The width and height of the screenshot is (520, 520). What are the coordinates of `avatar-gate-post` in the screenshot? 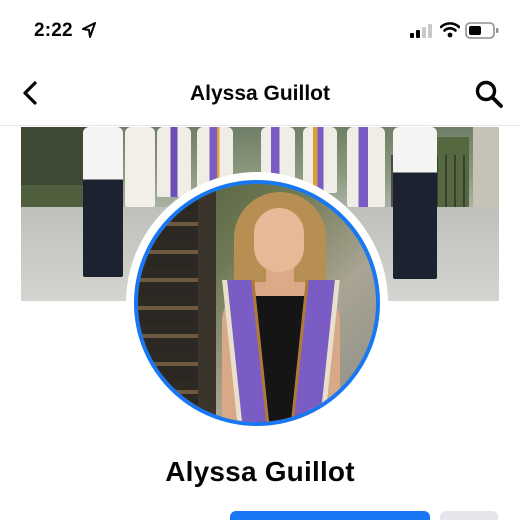 It's located at (207, 303).